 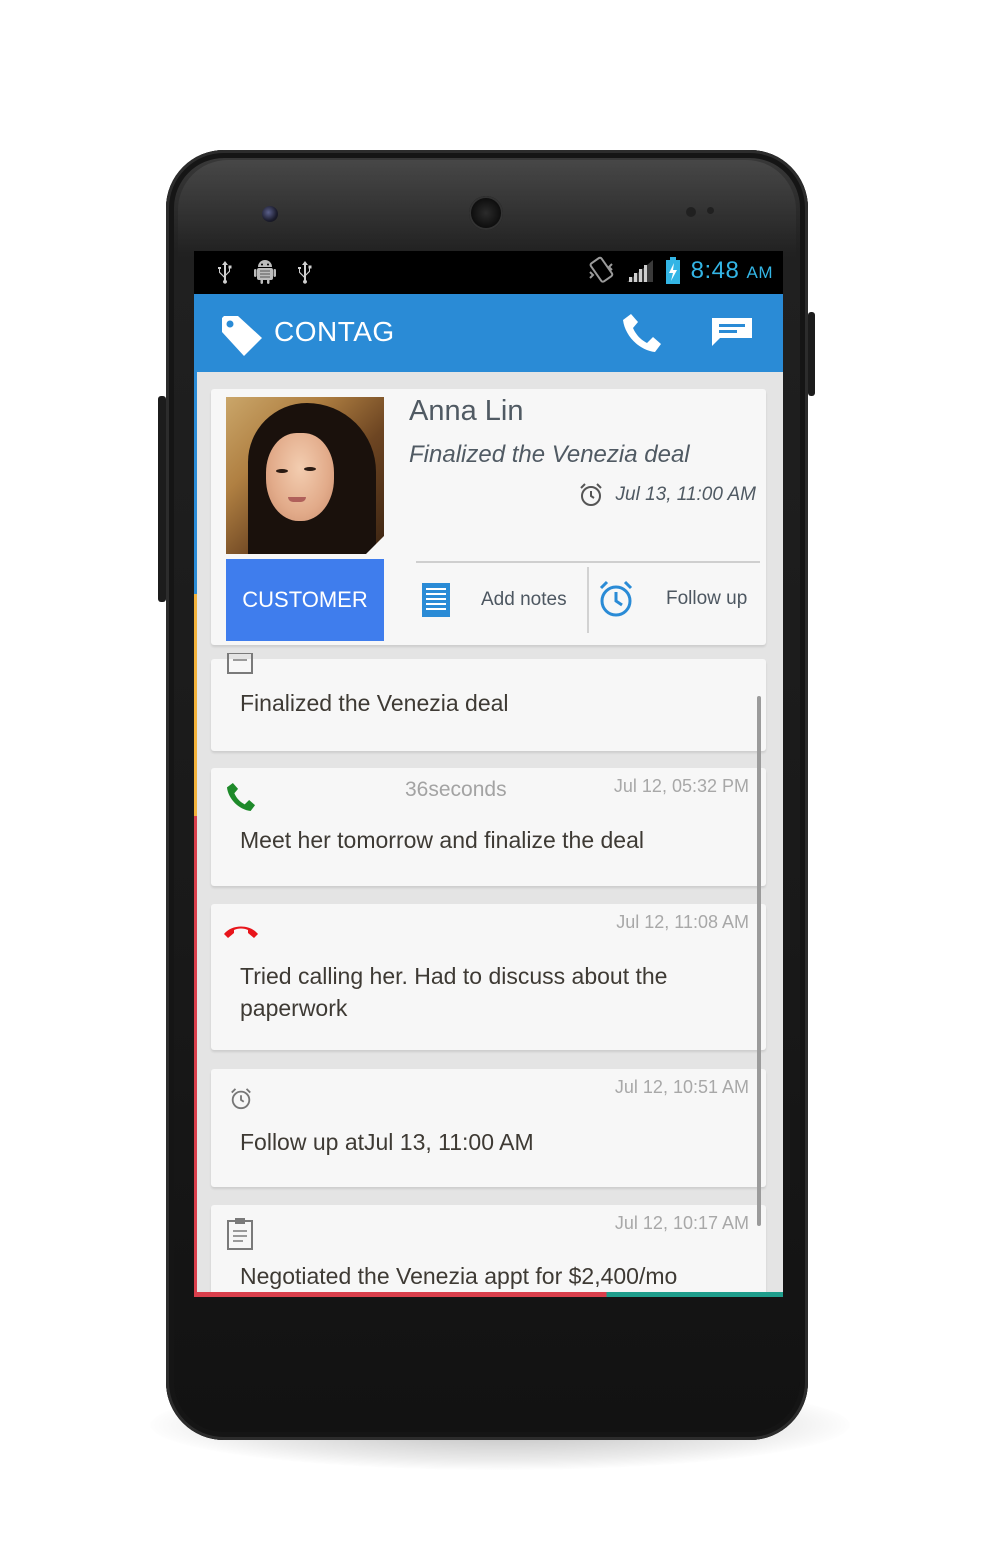 I want to click on light-sensor, so click(x=710, y=210).